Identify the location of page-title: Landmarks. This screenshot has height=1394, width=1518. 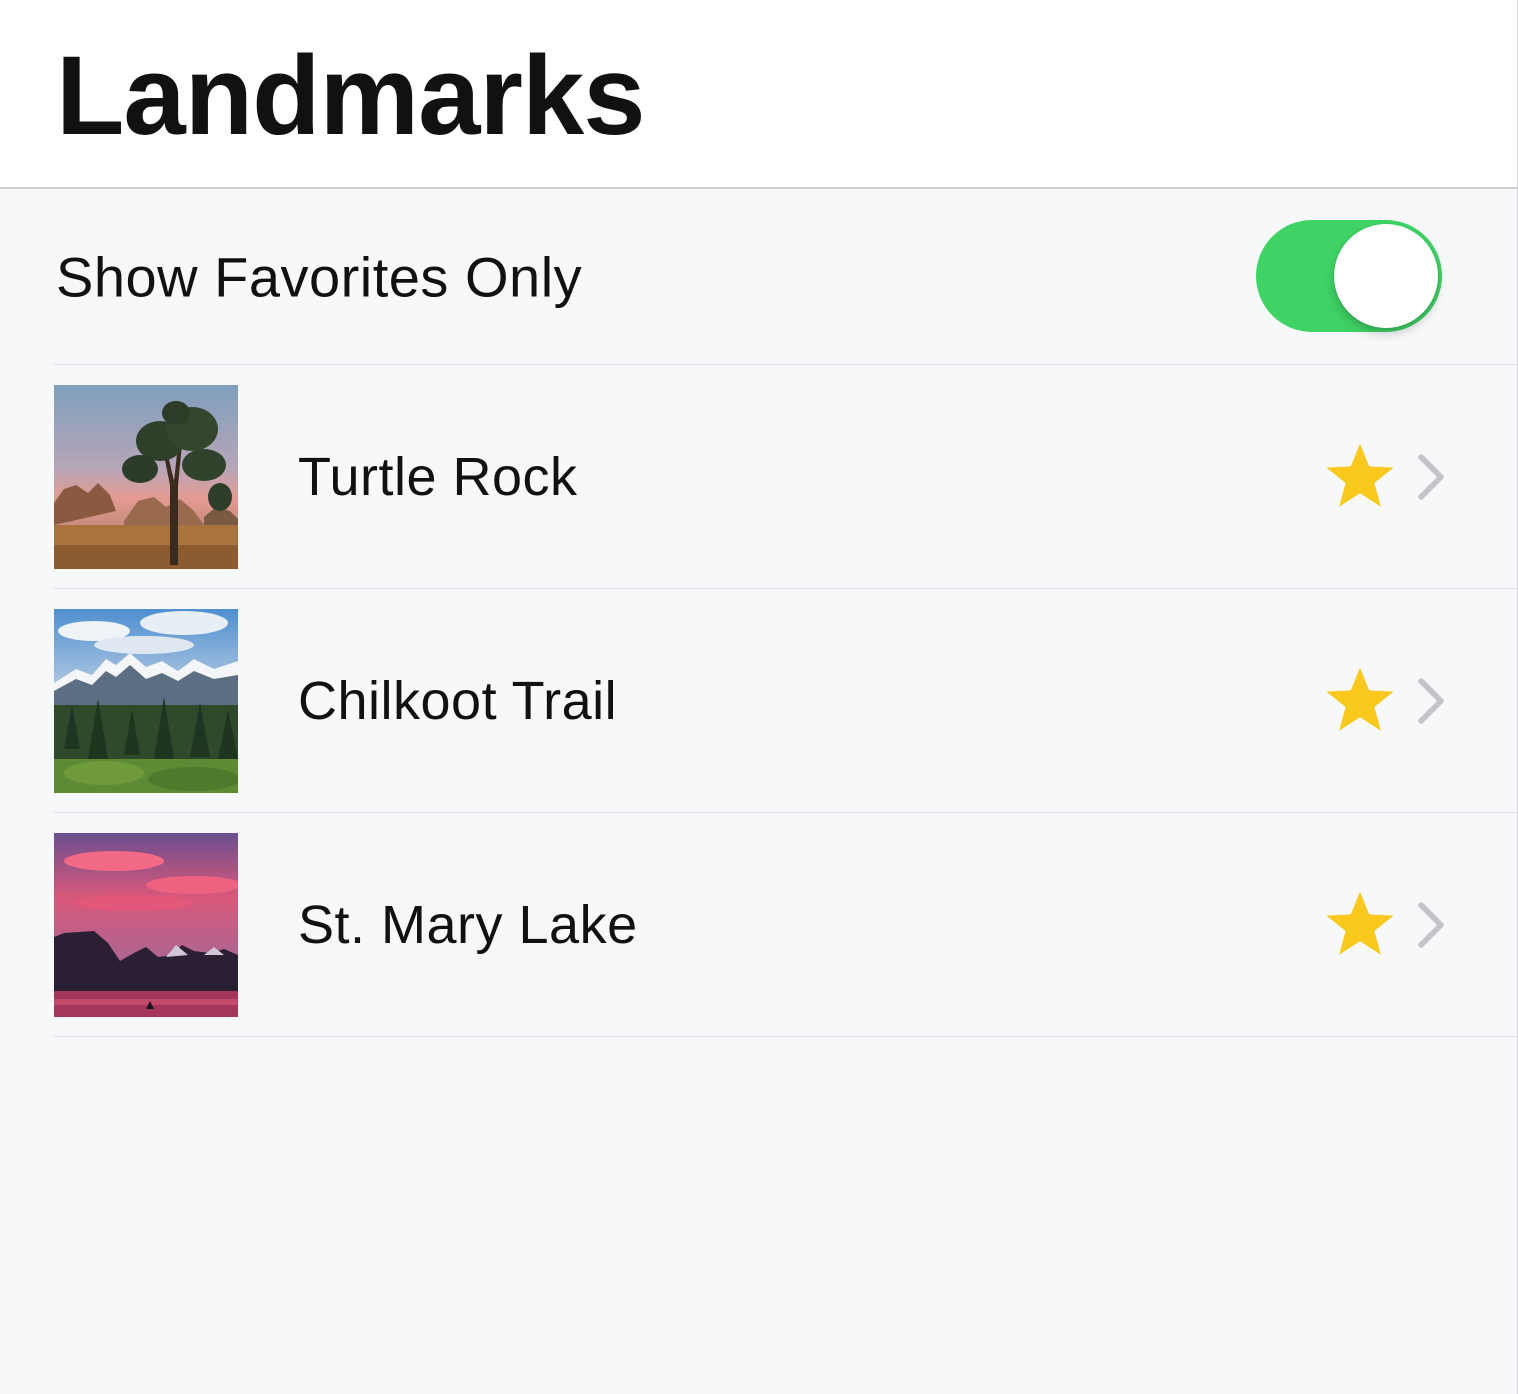
(351, 95).